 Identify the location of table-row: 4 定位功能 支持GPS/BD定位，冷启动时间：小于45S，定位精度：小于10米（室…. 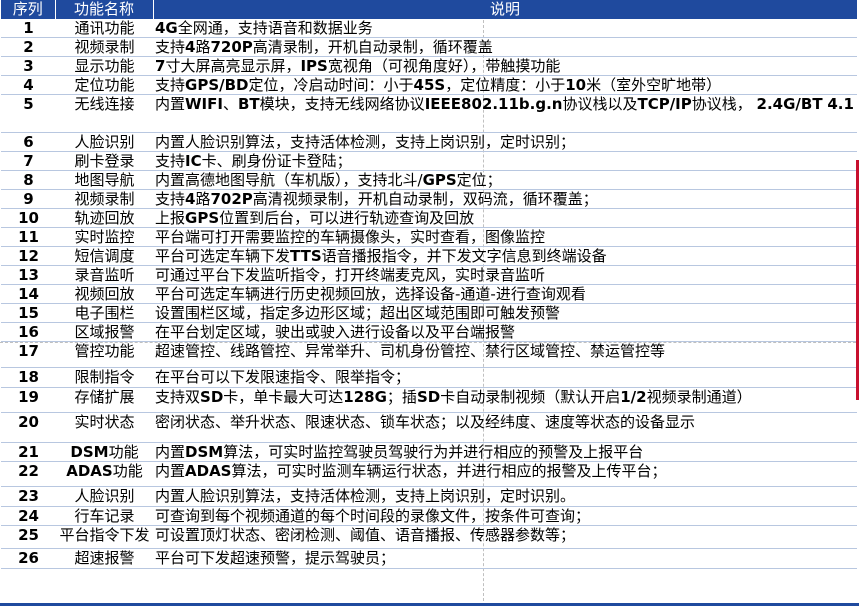
(429, 85).